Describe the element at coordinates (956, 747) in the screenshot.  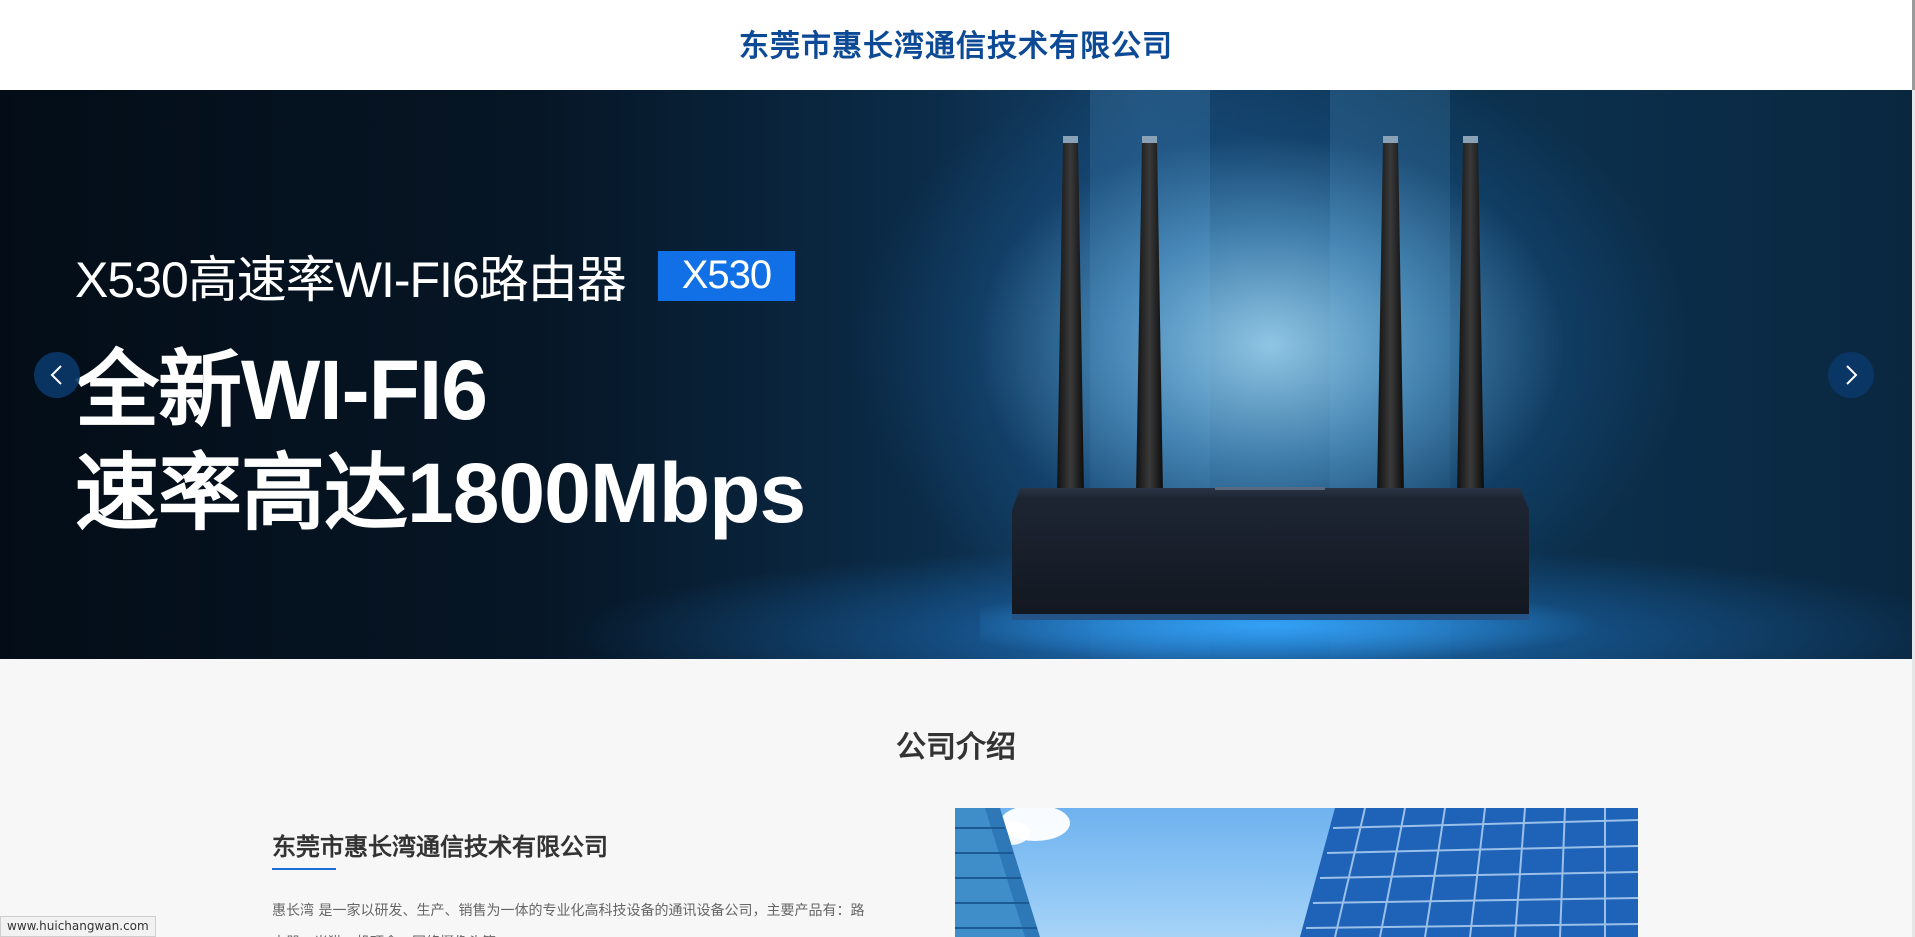
I see `section-title: 公司介绍` at that location.